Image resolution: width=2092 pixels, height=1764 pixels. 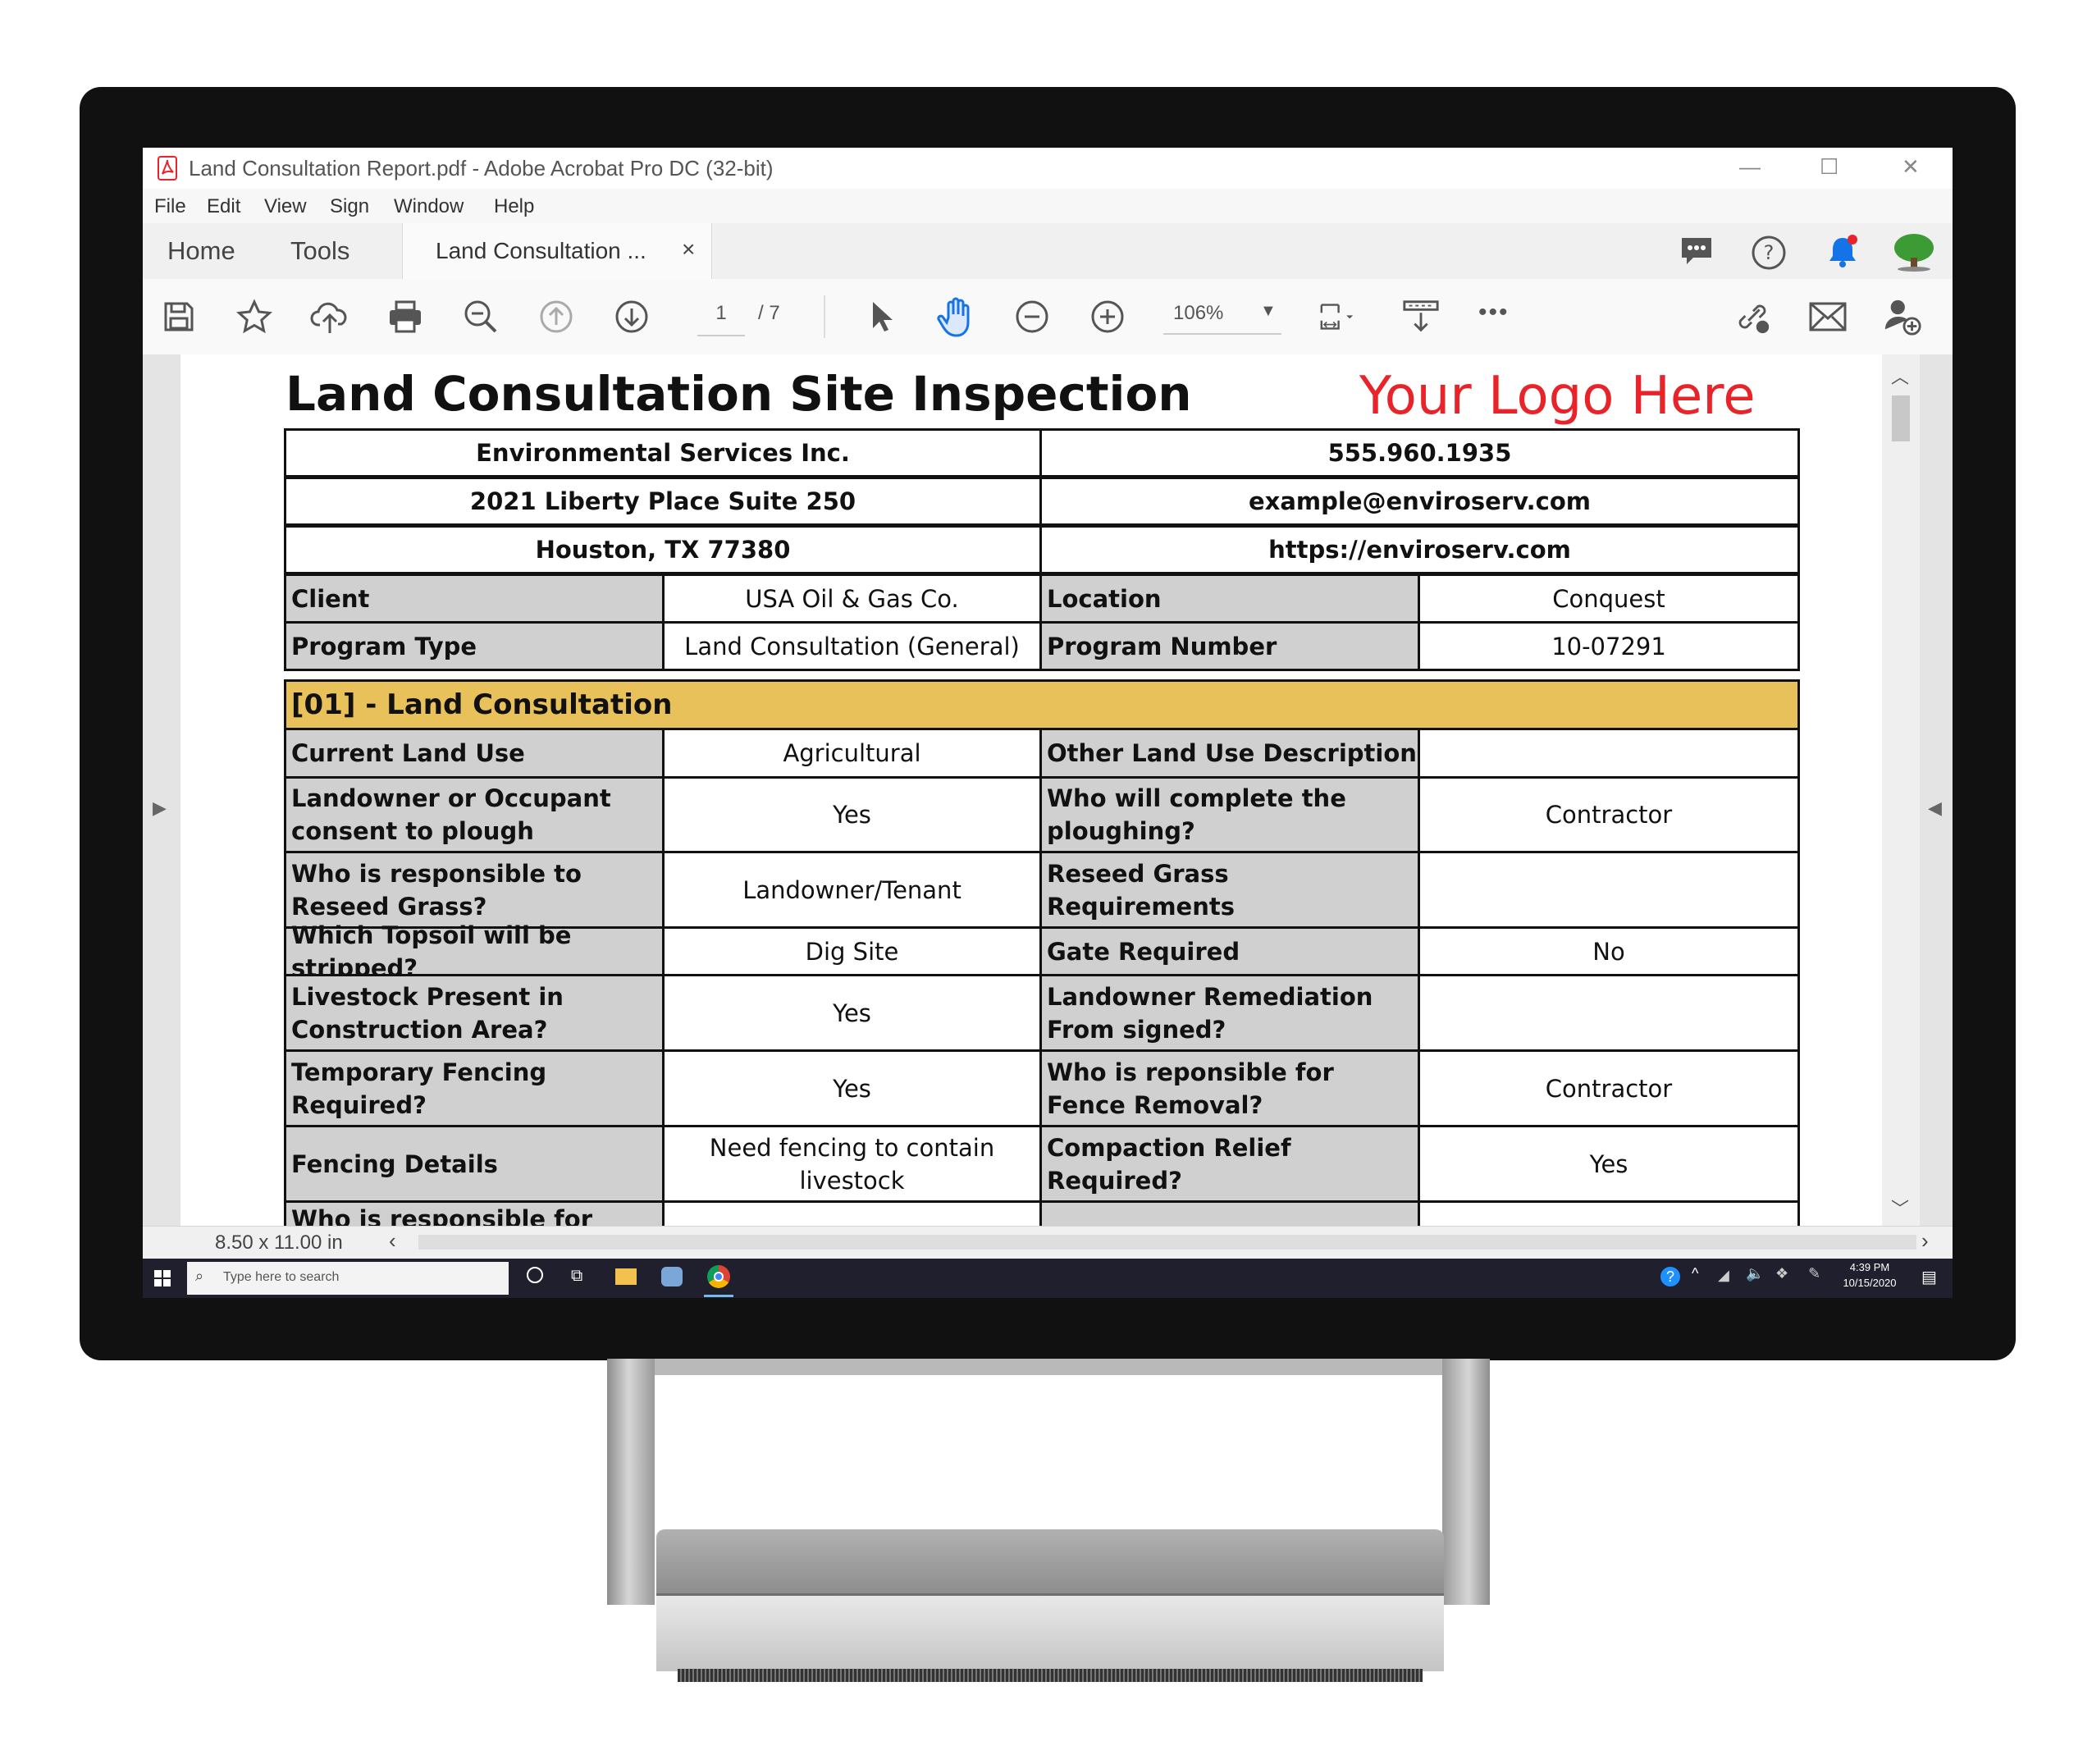 I want to click on scroll-up-icon: ︿, so click(x=1900, y=376).